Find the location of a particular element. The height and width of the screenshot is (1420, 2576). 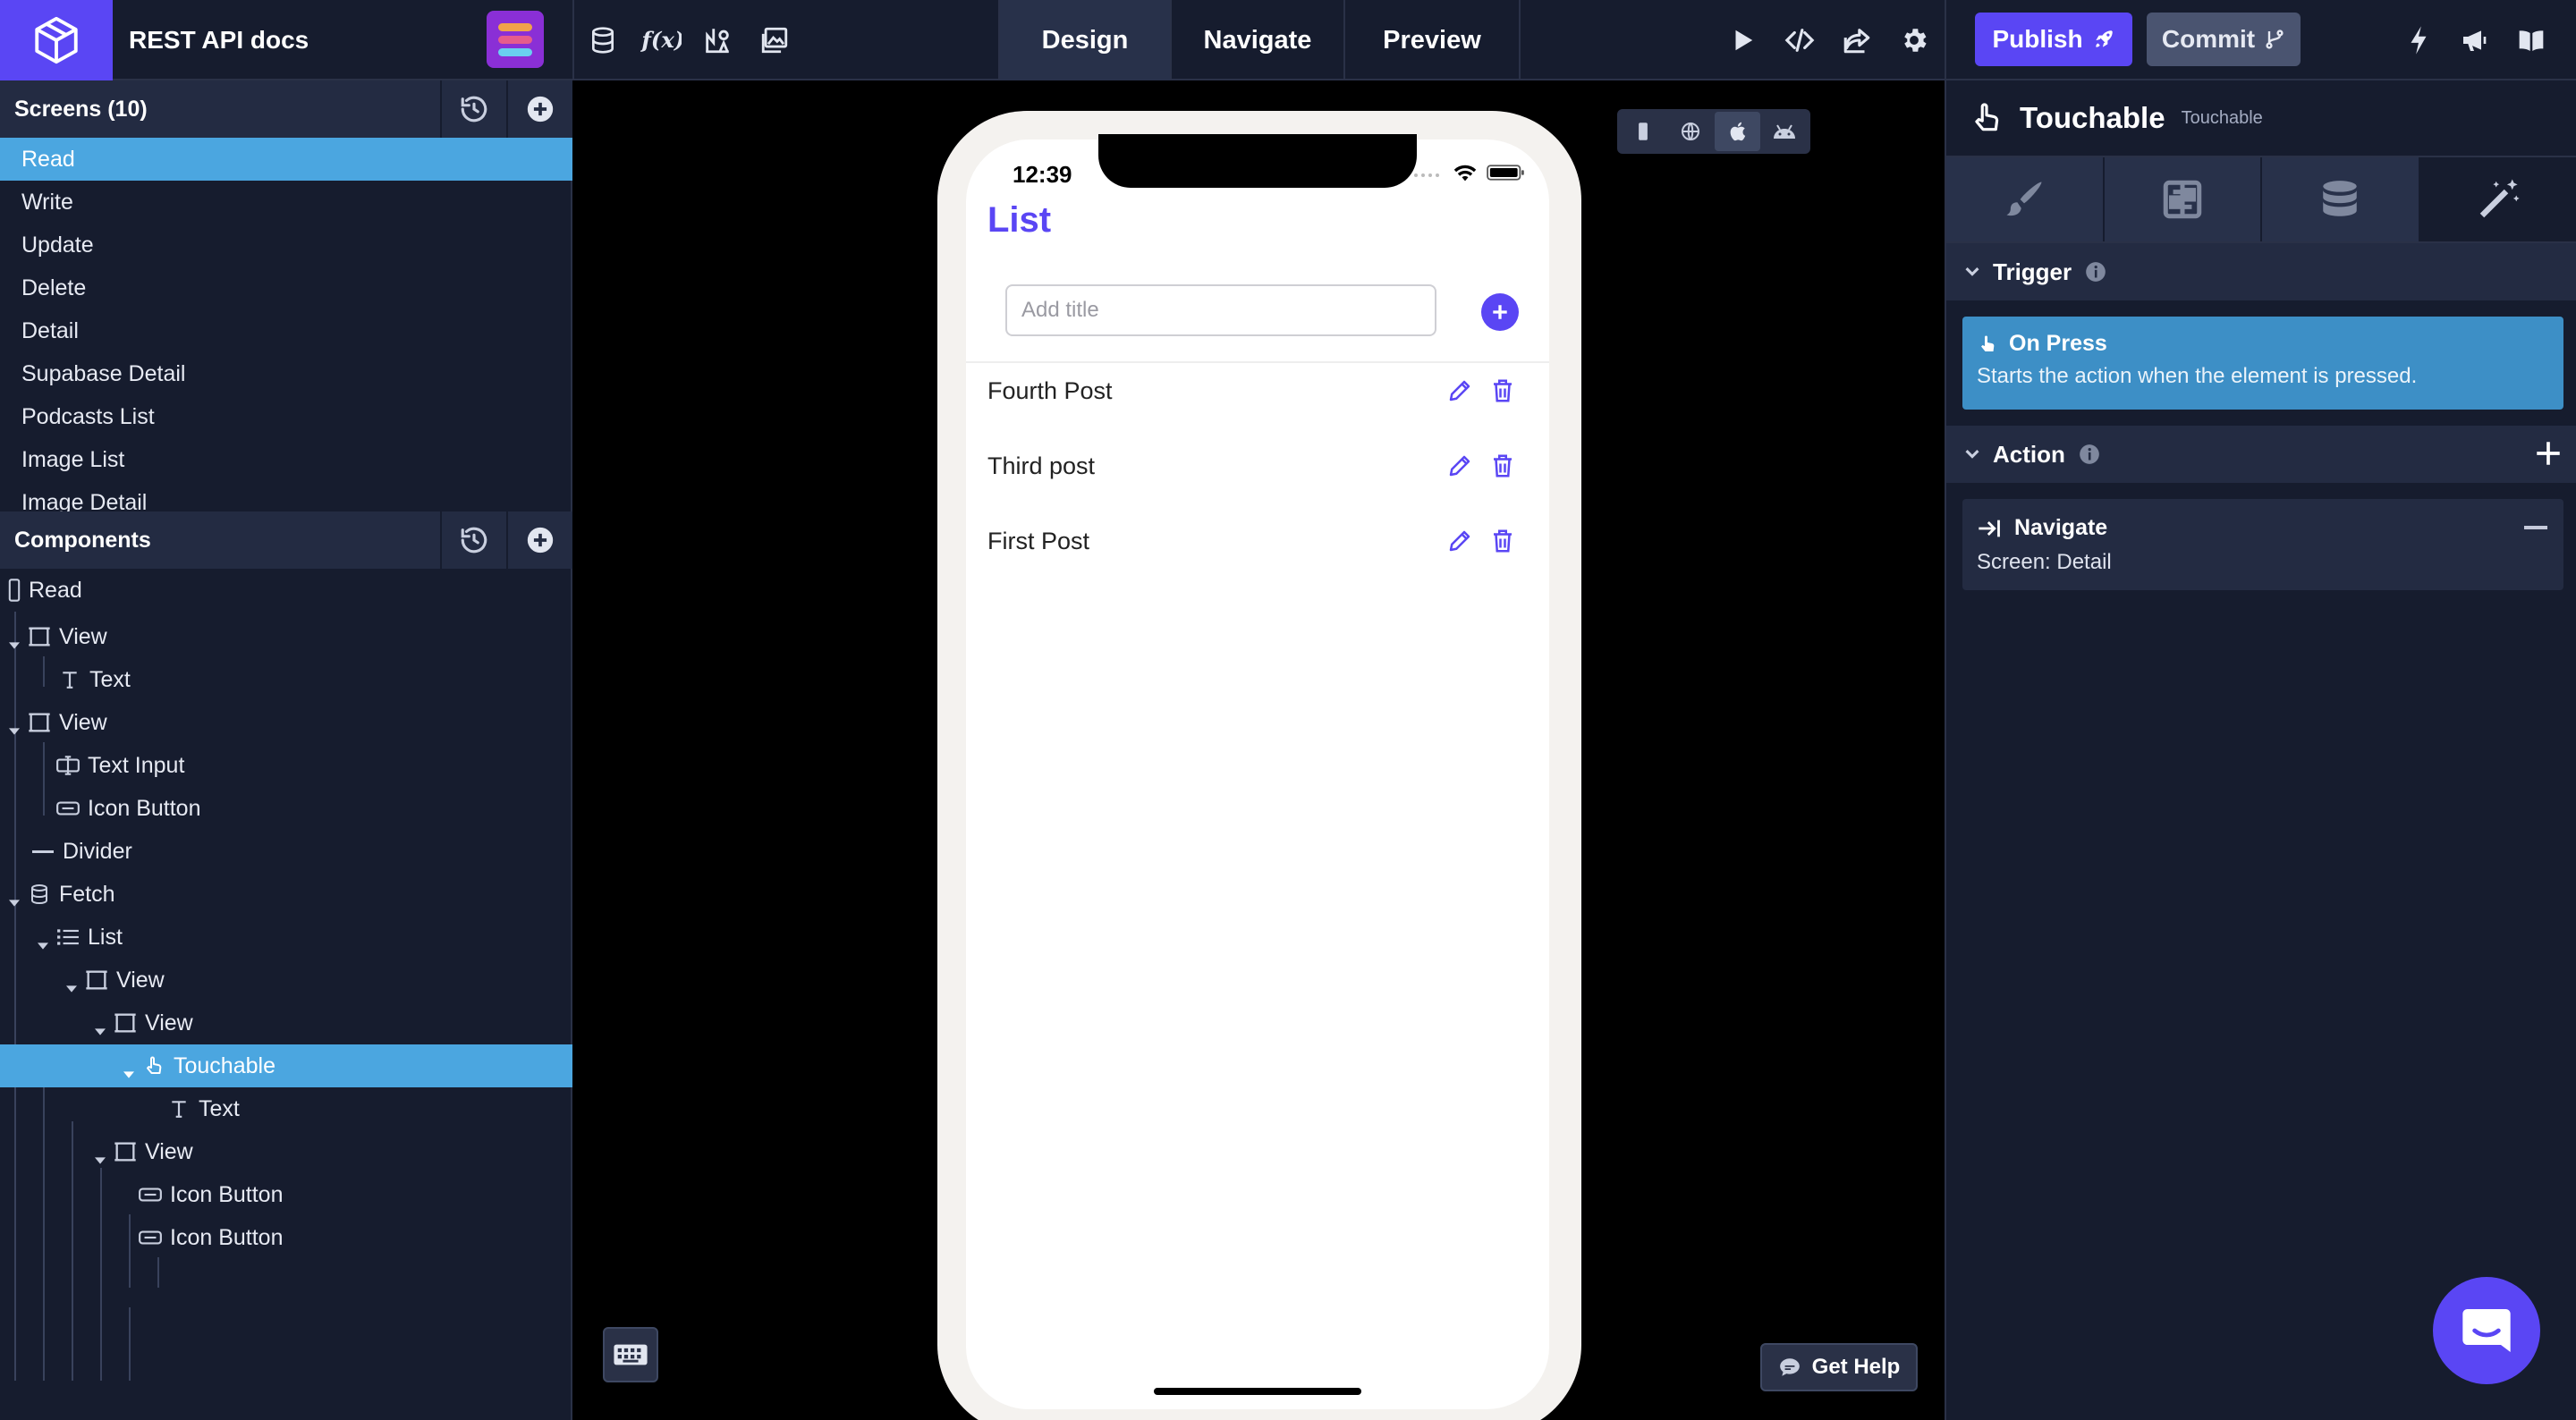

code-icon is located at coordinates (1800, 40).